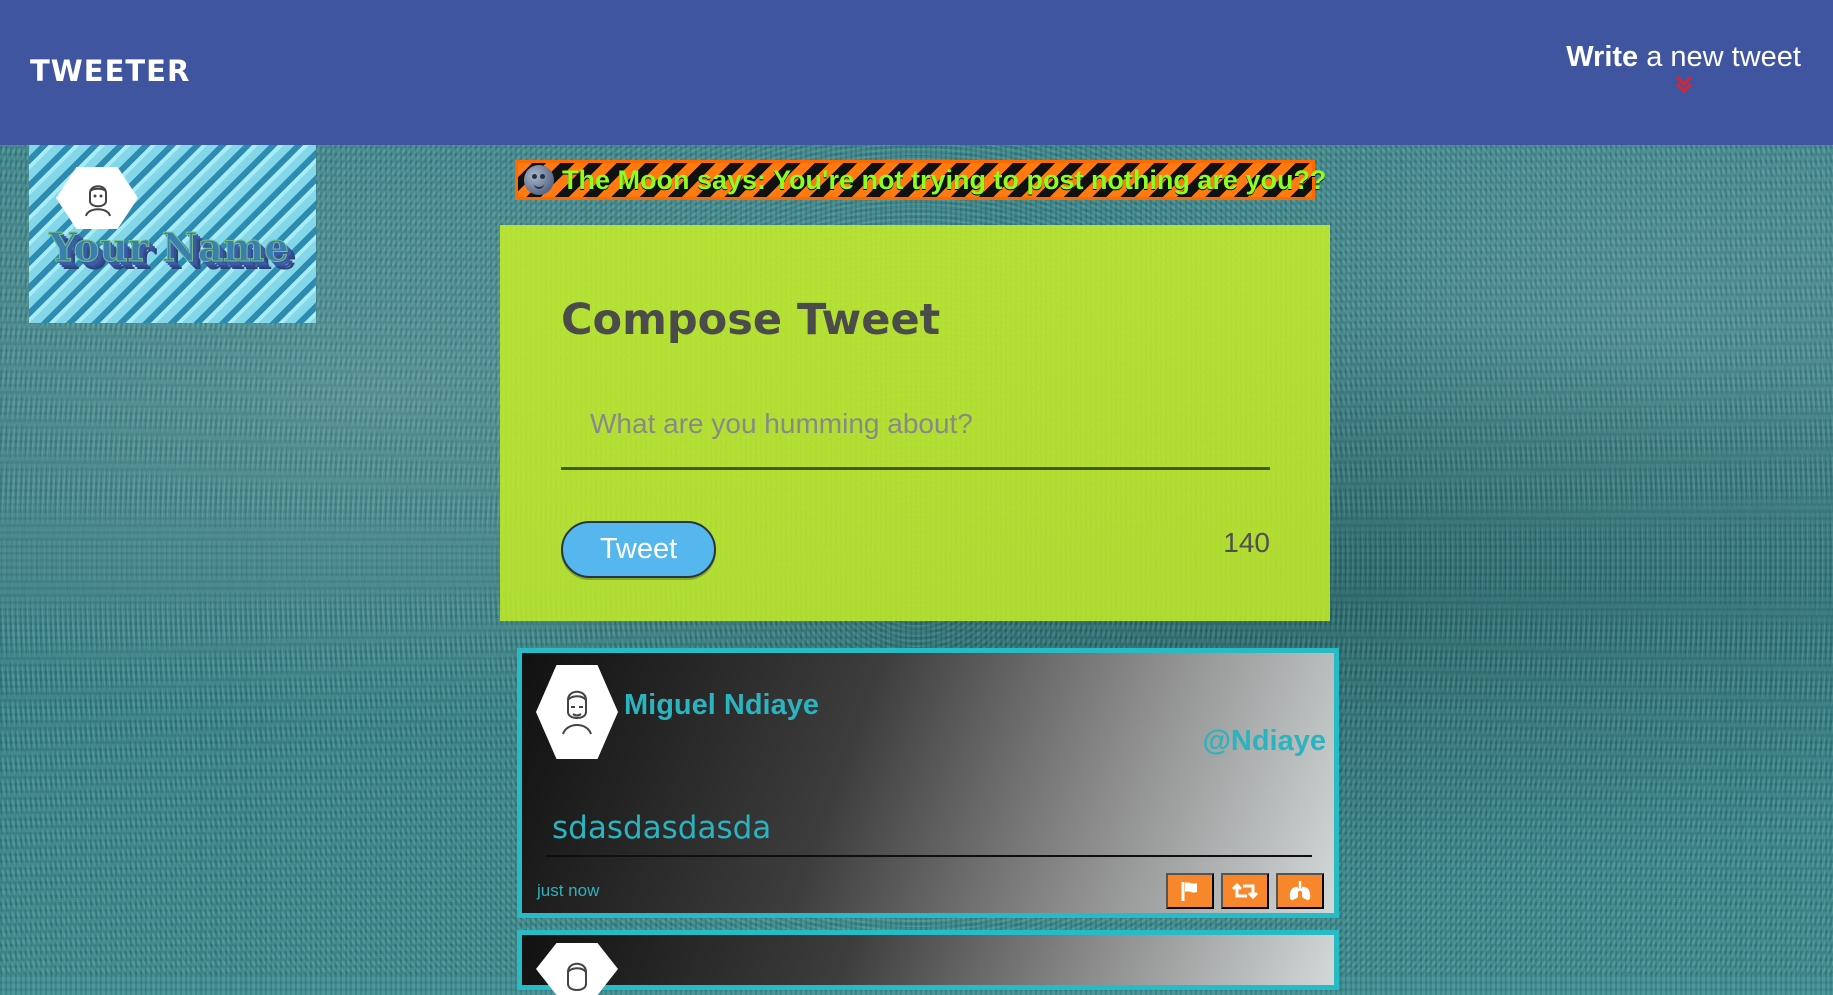  I want to click on moon-mouth, so click(539, 186).